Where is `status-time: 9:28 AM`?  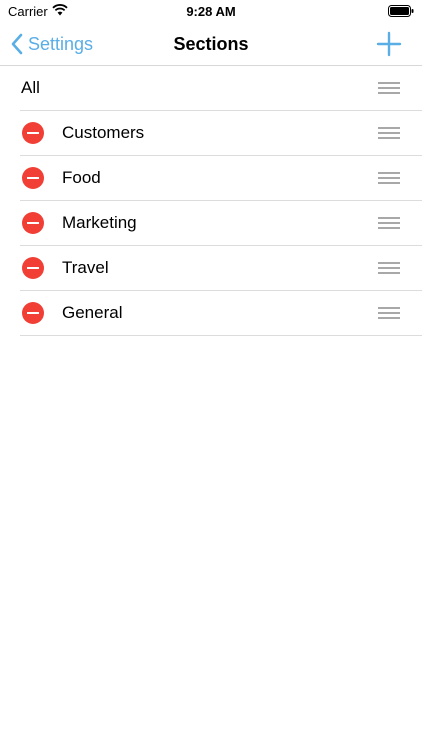
status-time: 9:28 AM is located at coordinates (211, 11).